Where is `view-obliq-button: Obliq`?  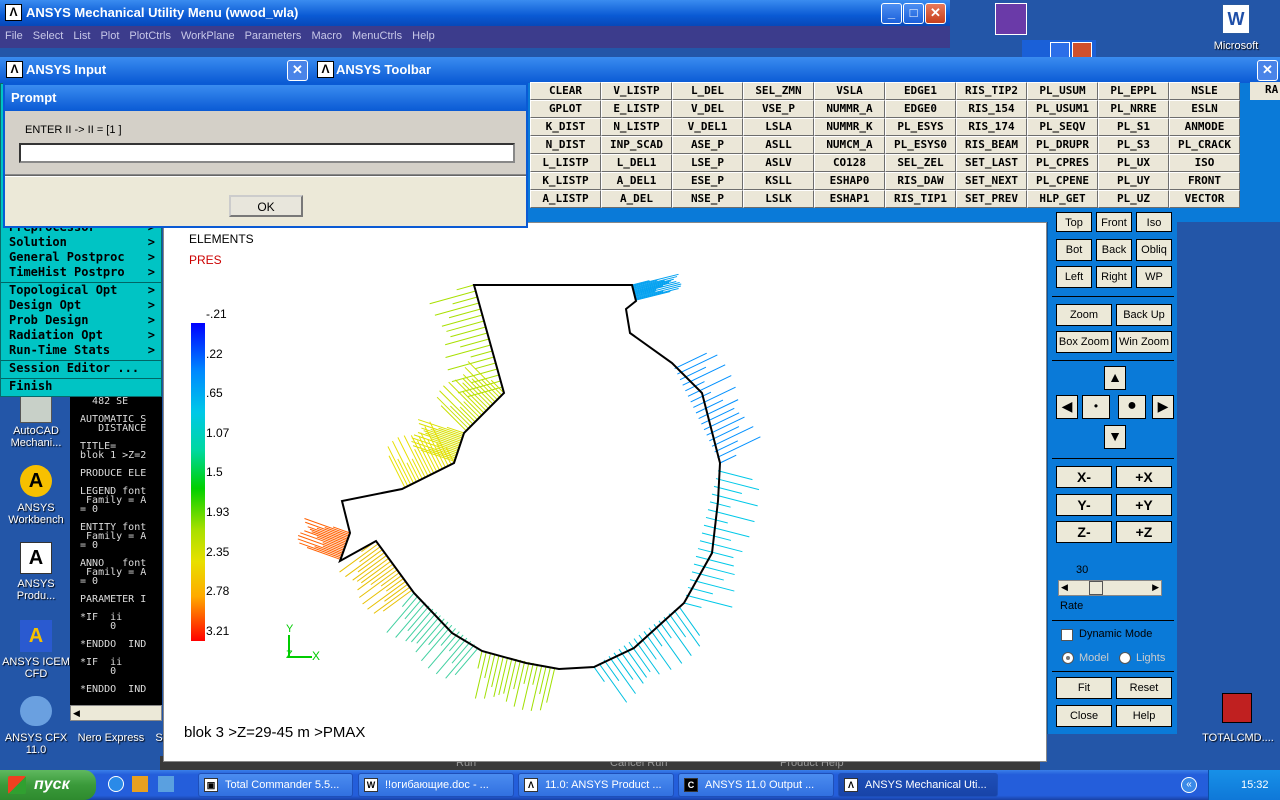 view-obliq-button: Obliq is located at coordinates (1154, 250).